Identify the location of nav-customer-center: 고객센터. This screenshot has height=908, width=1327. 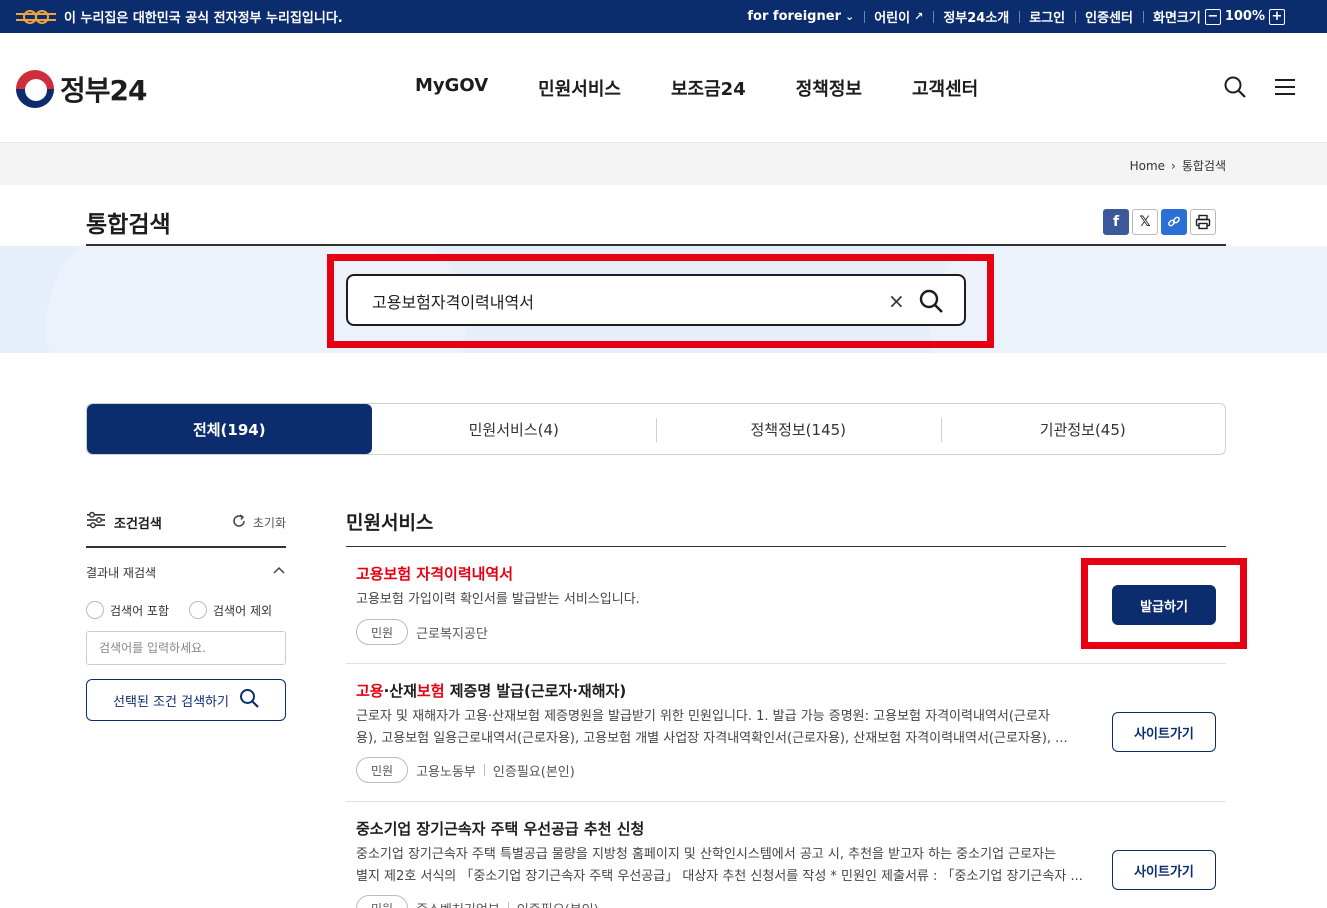
(945, 88).